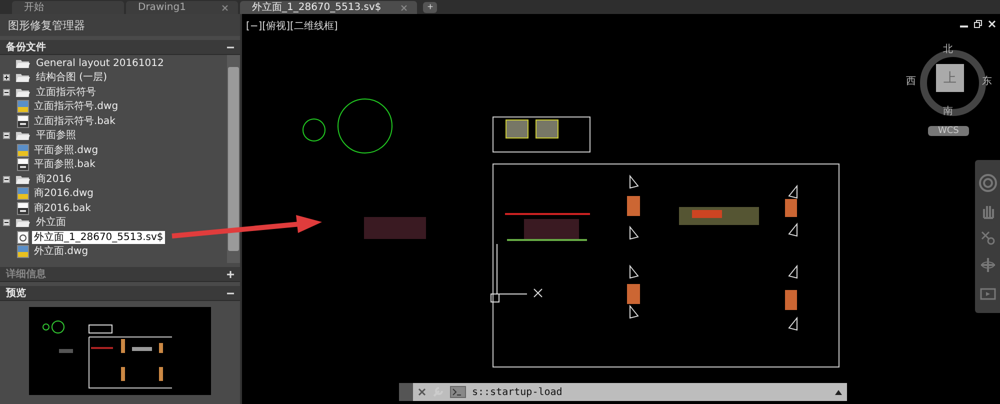 The height and width of the screenshot is (404, 1000). What do you see at coordinates (71, 77) in the screenshot?
I see `tree-item: 结构合图 (一层)` at bounding box center [71, 77].